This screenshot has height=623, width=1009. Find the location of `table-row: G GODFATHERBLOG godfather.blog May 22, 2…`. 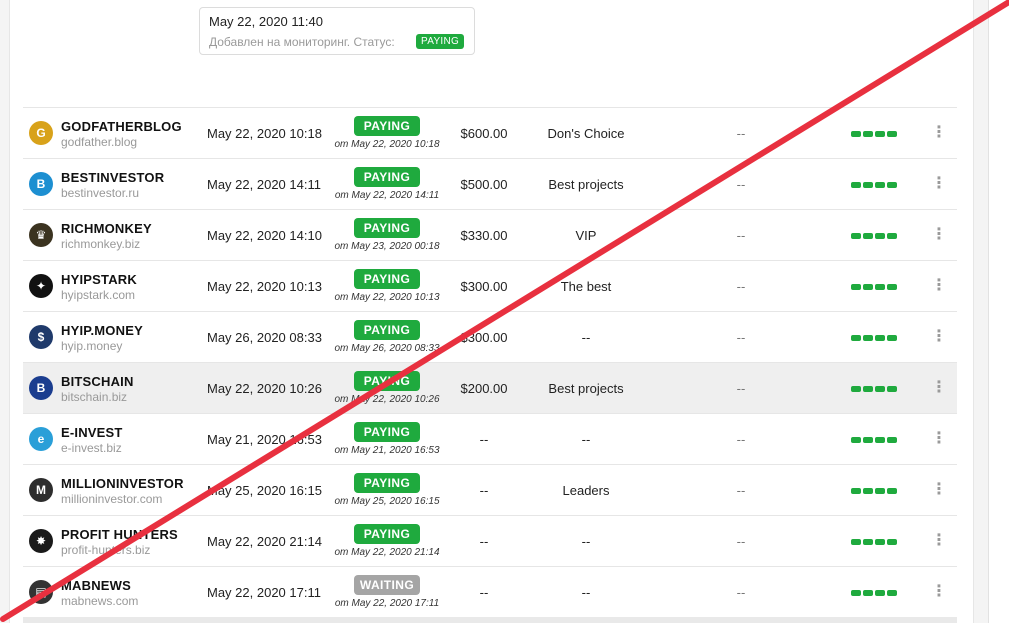

table-row: G GODFATHERBLOG godfather.blog May 22, 2… is located at coordinates (490, 132).